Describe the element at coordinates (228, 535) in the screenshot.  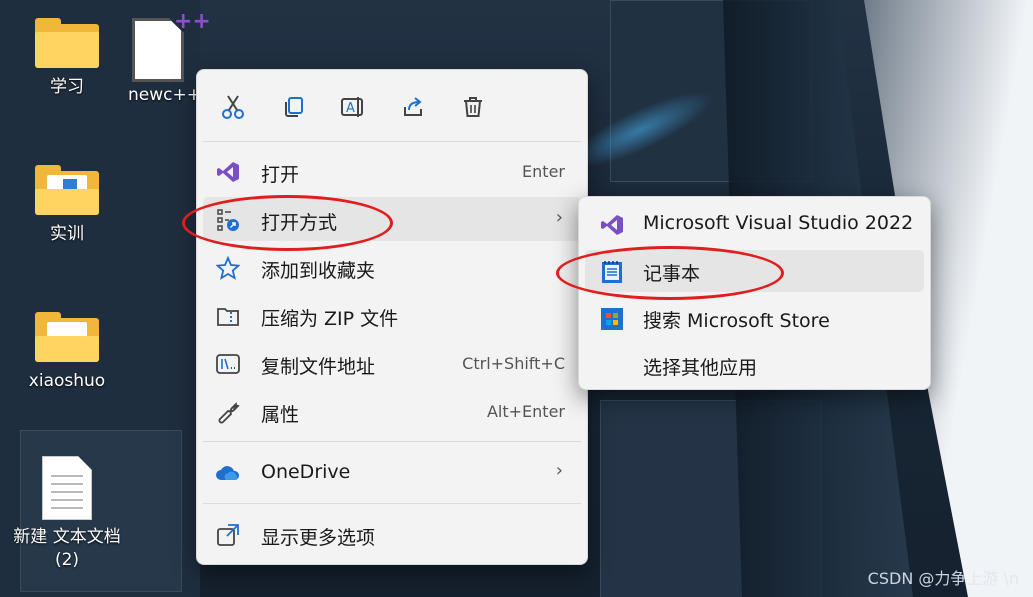
I see `show-more-icon` at that location.